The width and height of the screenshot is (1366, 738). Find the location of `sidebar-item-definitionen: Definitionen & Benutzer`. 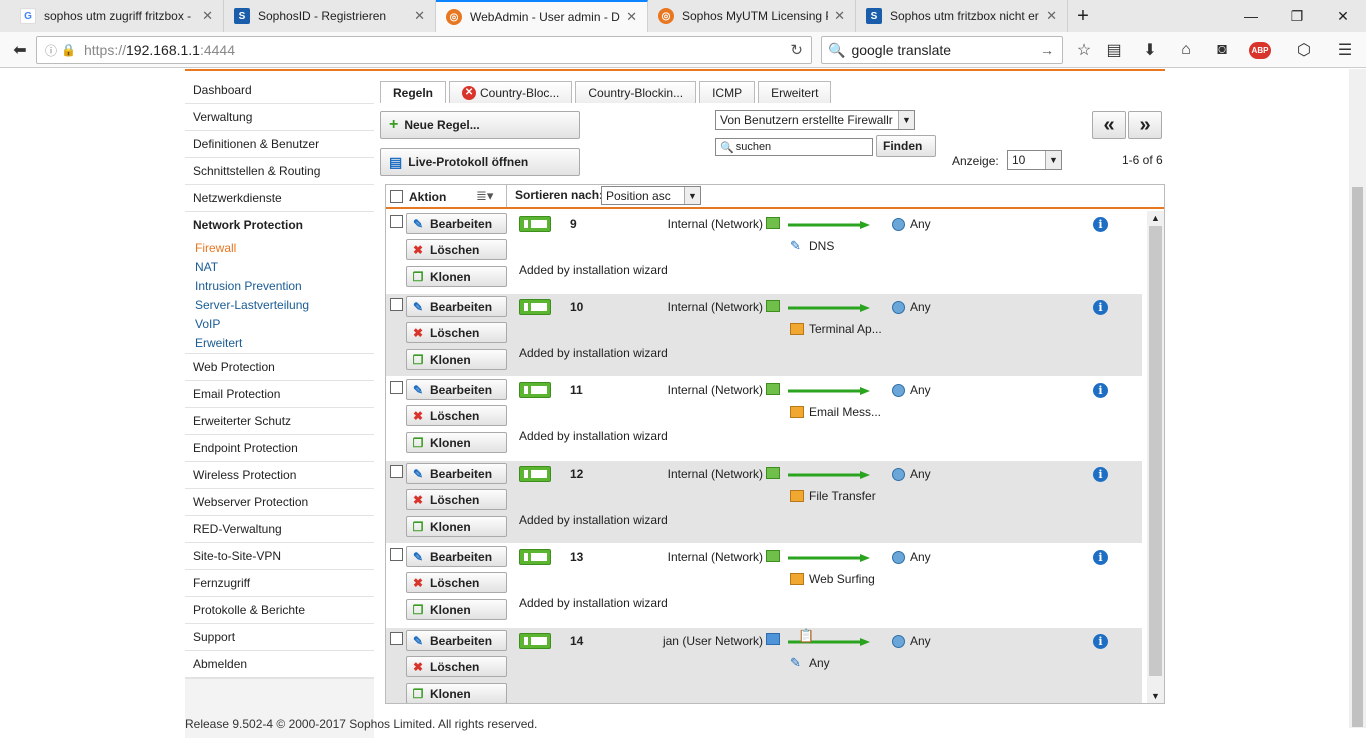

sidebar-item-definitionen: Definitionen & Benutzer is located at coordinates (279, 144).